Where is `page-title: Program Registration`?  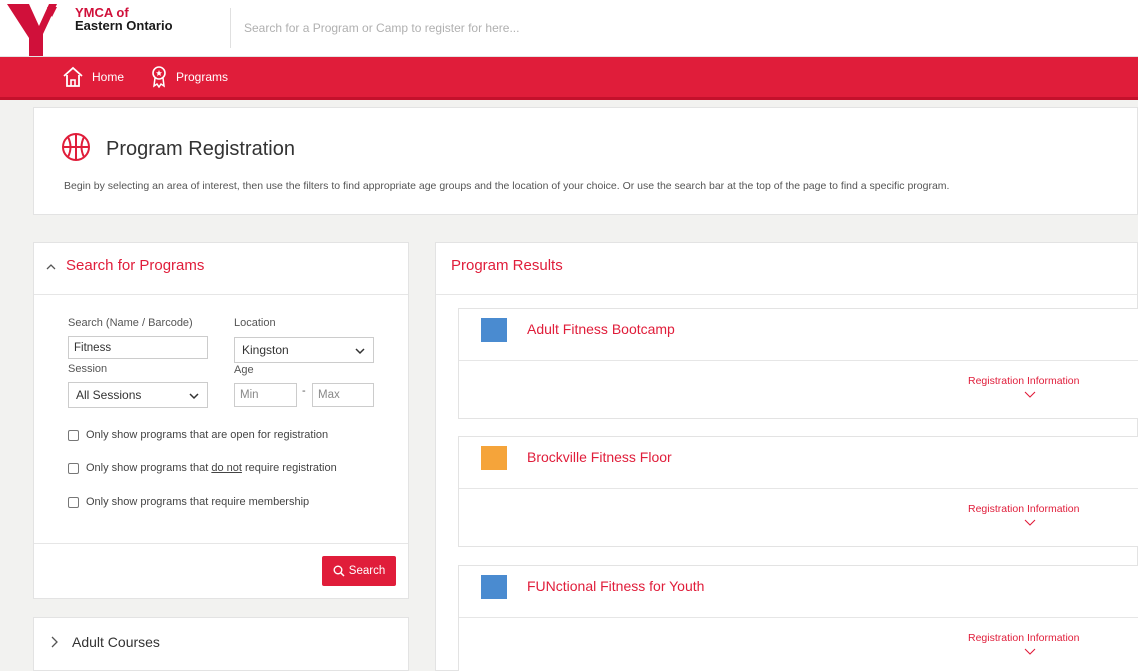 page-title: Program Registration is located at coordinates (200, 149).